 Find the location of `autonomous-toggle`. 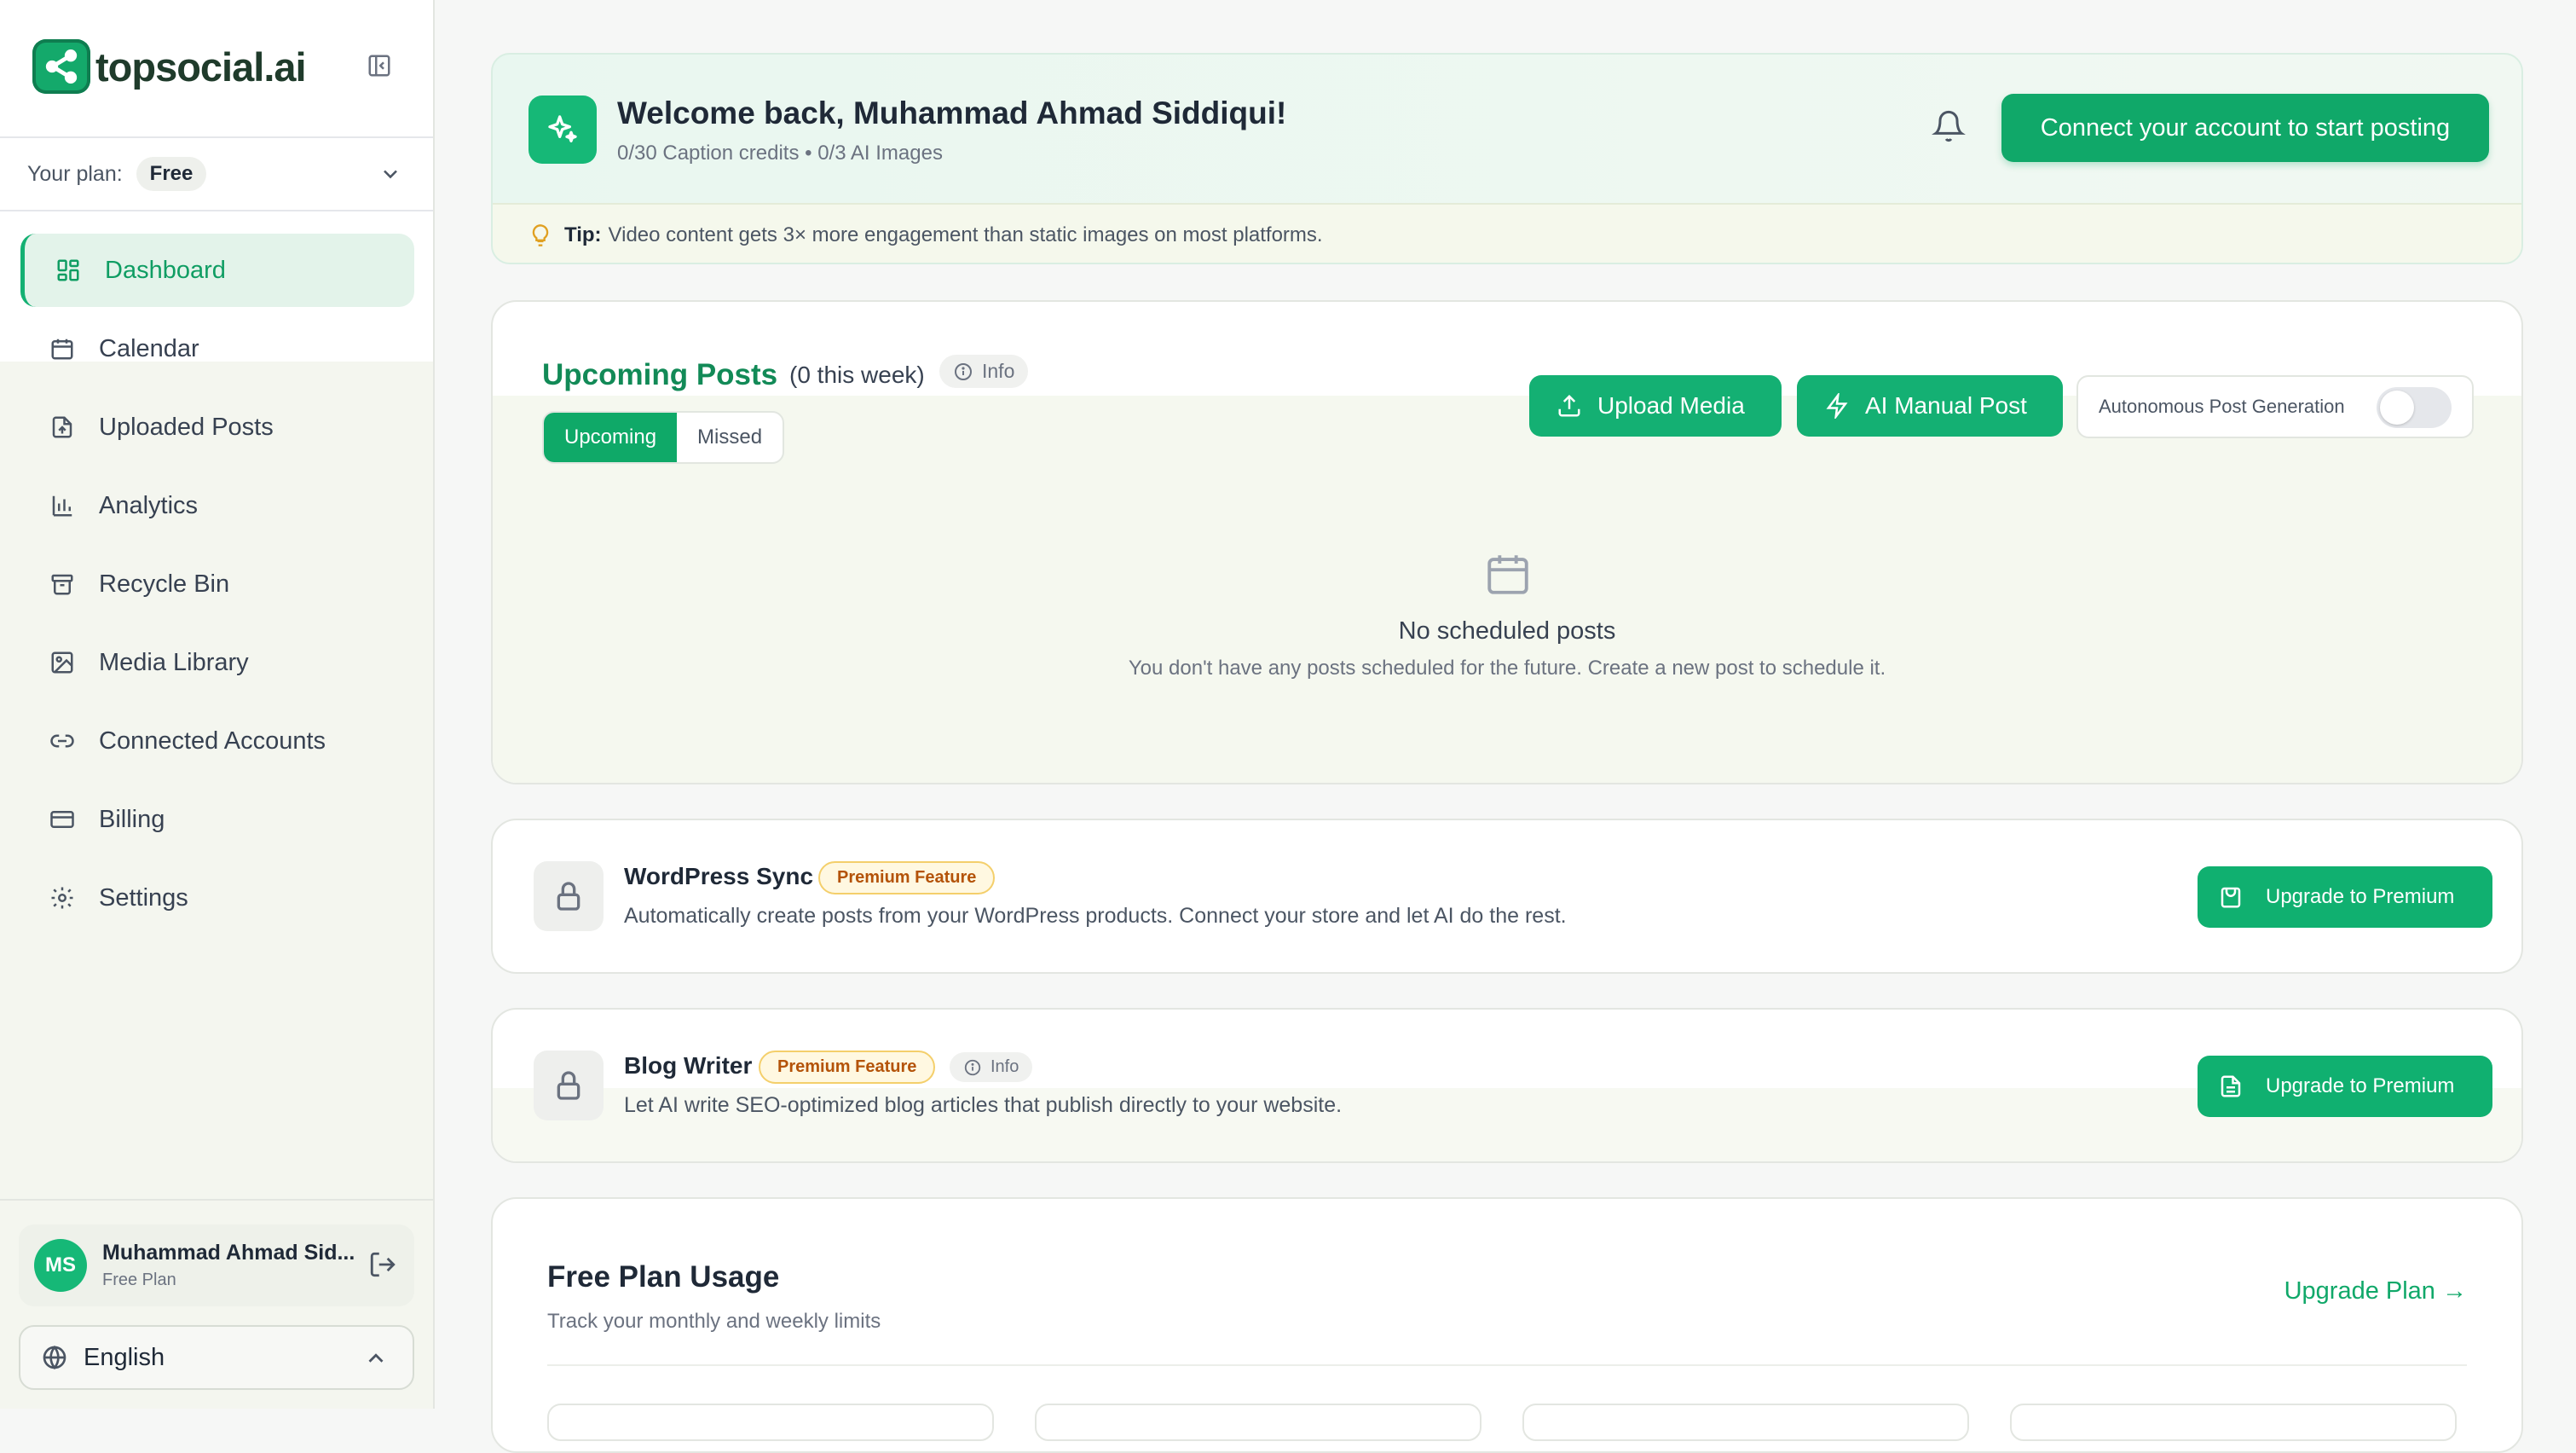

autonomous-toggle is located at coordinates (2414, 407).